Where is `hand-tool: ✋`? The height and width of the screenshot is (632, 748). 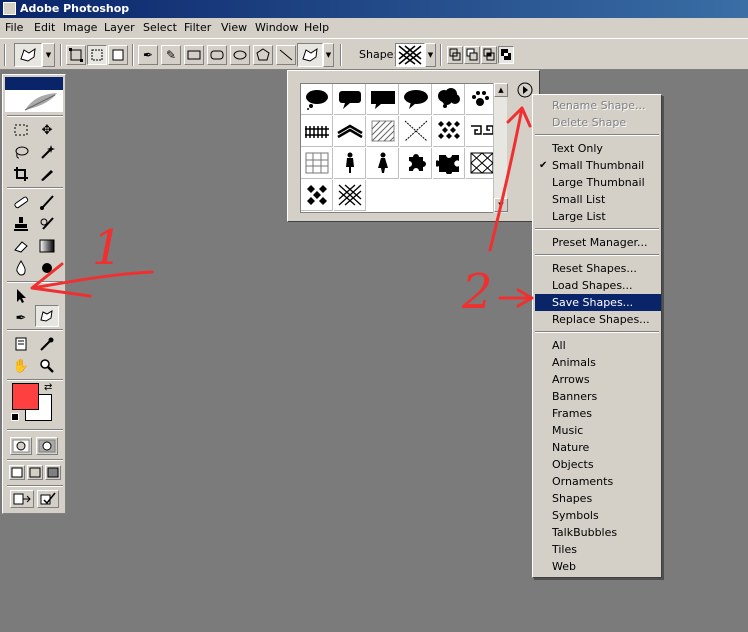 hand-tool: ✋ is located at coordinates (21, 366).